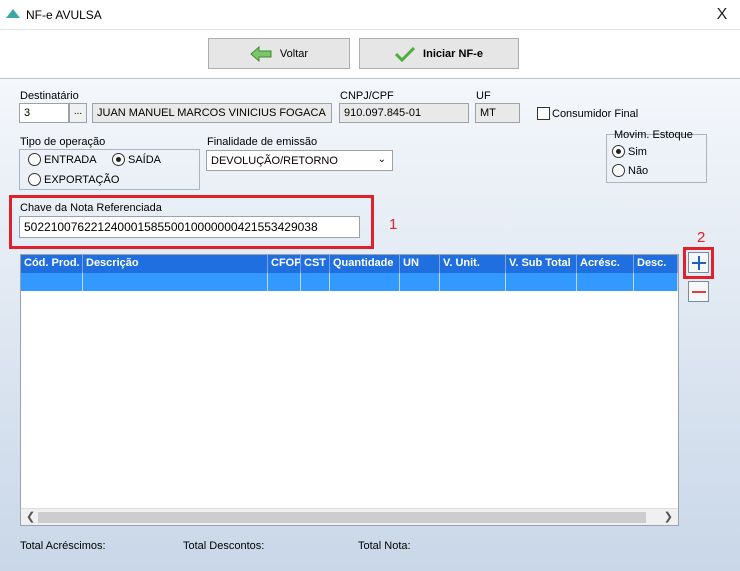 The height and width of the screenshot is (571, 740). What do you see at coordinates (64, 15) in the screenshot?
I see `window-title: NF-e AVULSA` at bounding box center [64, 15].